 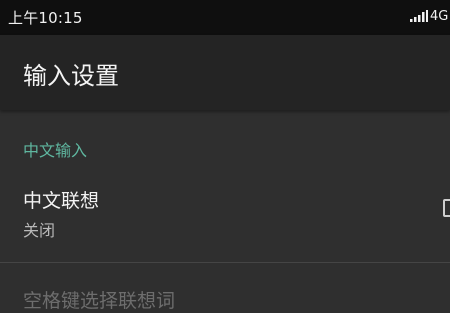 What do you see at coordinates (71, 76) in the screenshot?
I see `page-title: 输入设置` at bounding box center [71, 76].